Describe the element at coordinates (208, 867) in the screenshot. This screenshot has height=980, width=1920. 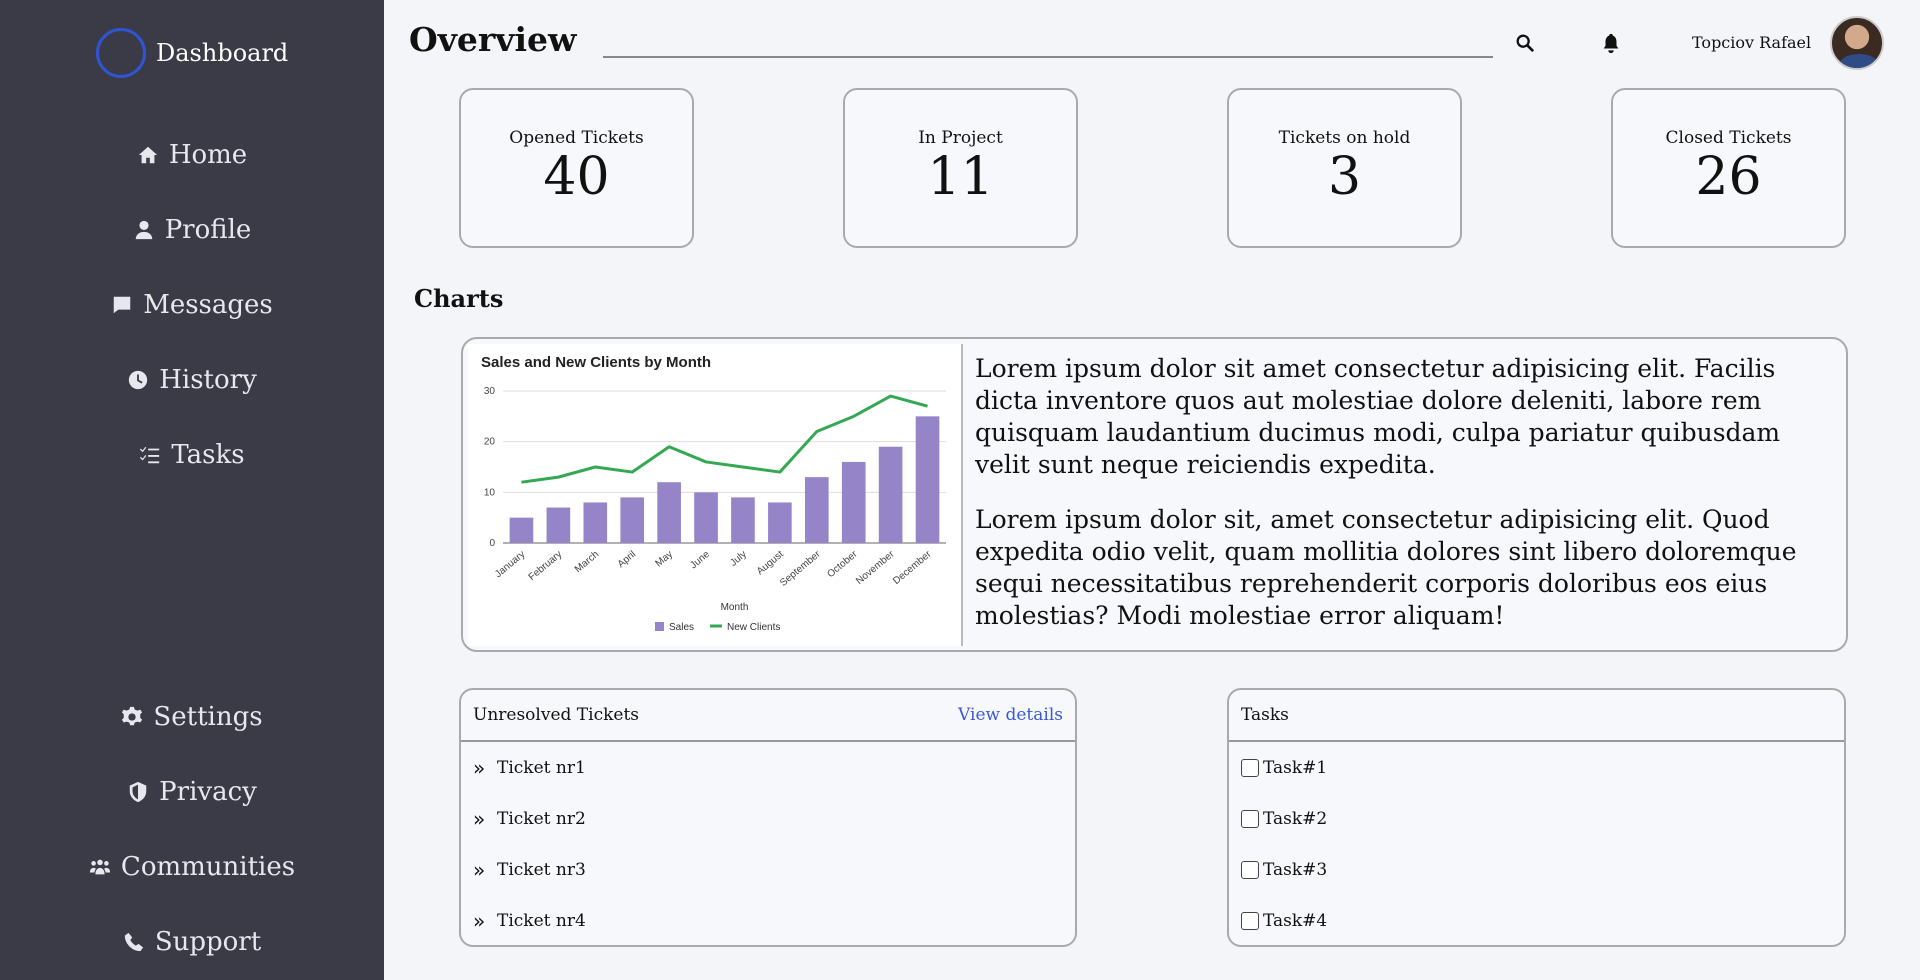
I see `sidebar-item-label: Communities` at that location.